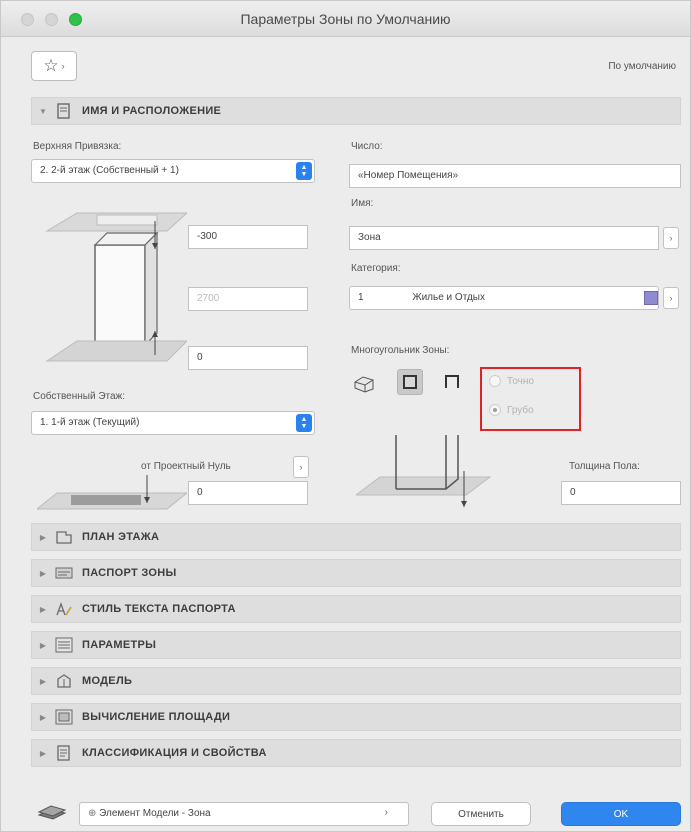 The width and height of the screenshot is (691, 832). What do you see at coordinates (77, 146) in the screenshot?
I see `top-link-label: Верхняя Привязка:` at bounding box center [77, 146].